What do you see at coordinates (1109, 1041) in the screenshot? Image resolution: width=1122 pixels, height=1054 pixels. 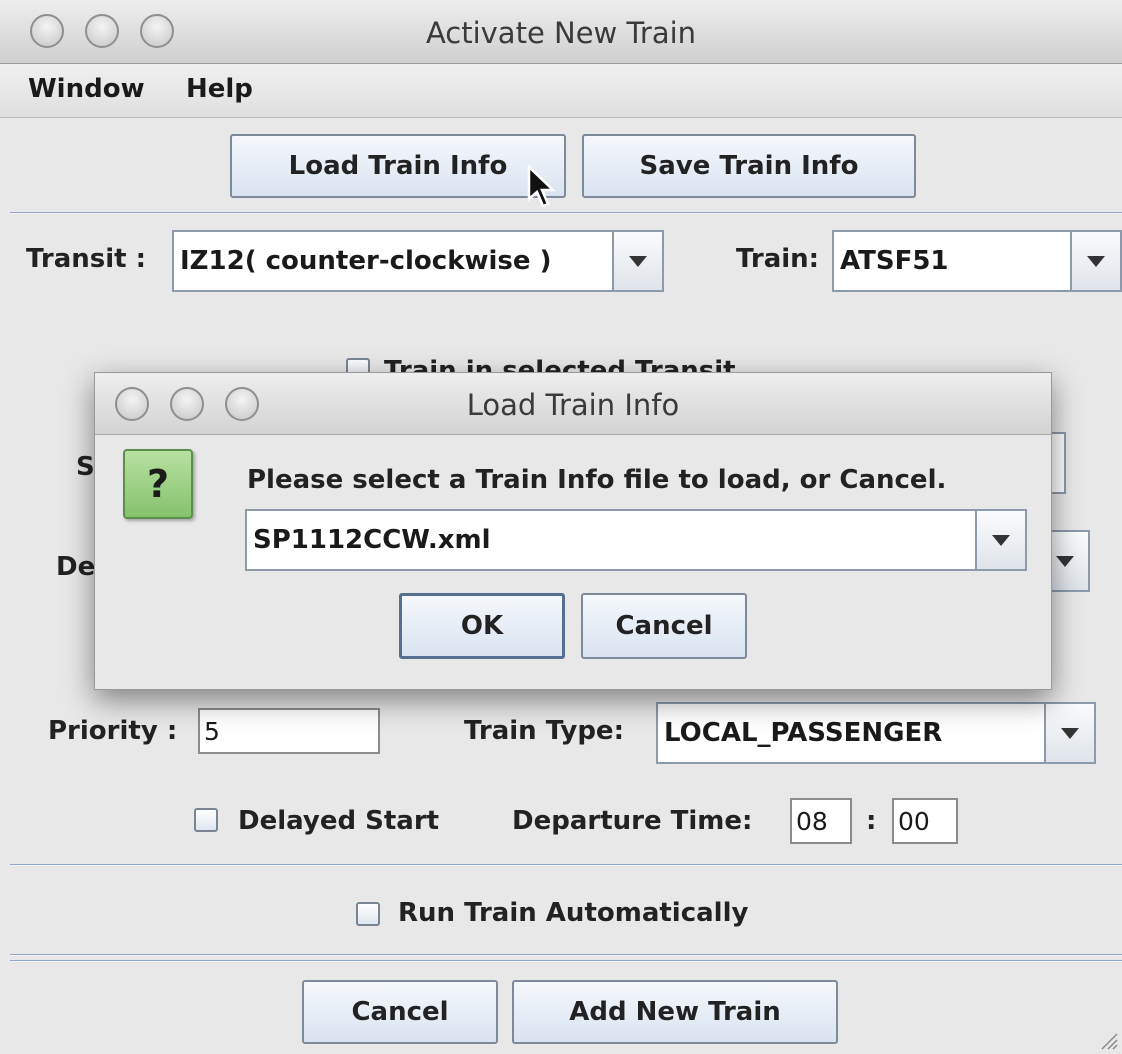 I see `resize-grip-icon` at bounding box center [1109, 1041].